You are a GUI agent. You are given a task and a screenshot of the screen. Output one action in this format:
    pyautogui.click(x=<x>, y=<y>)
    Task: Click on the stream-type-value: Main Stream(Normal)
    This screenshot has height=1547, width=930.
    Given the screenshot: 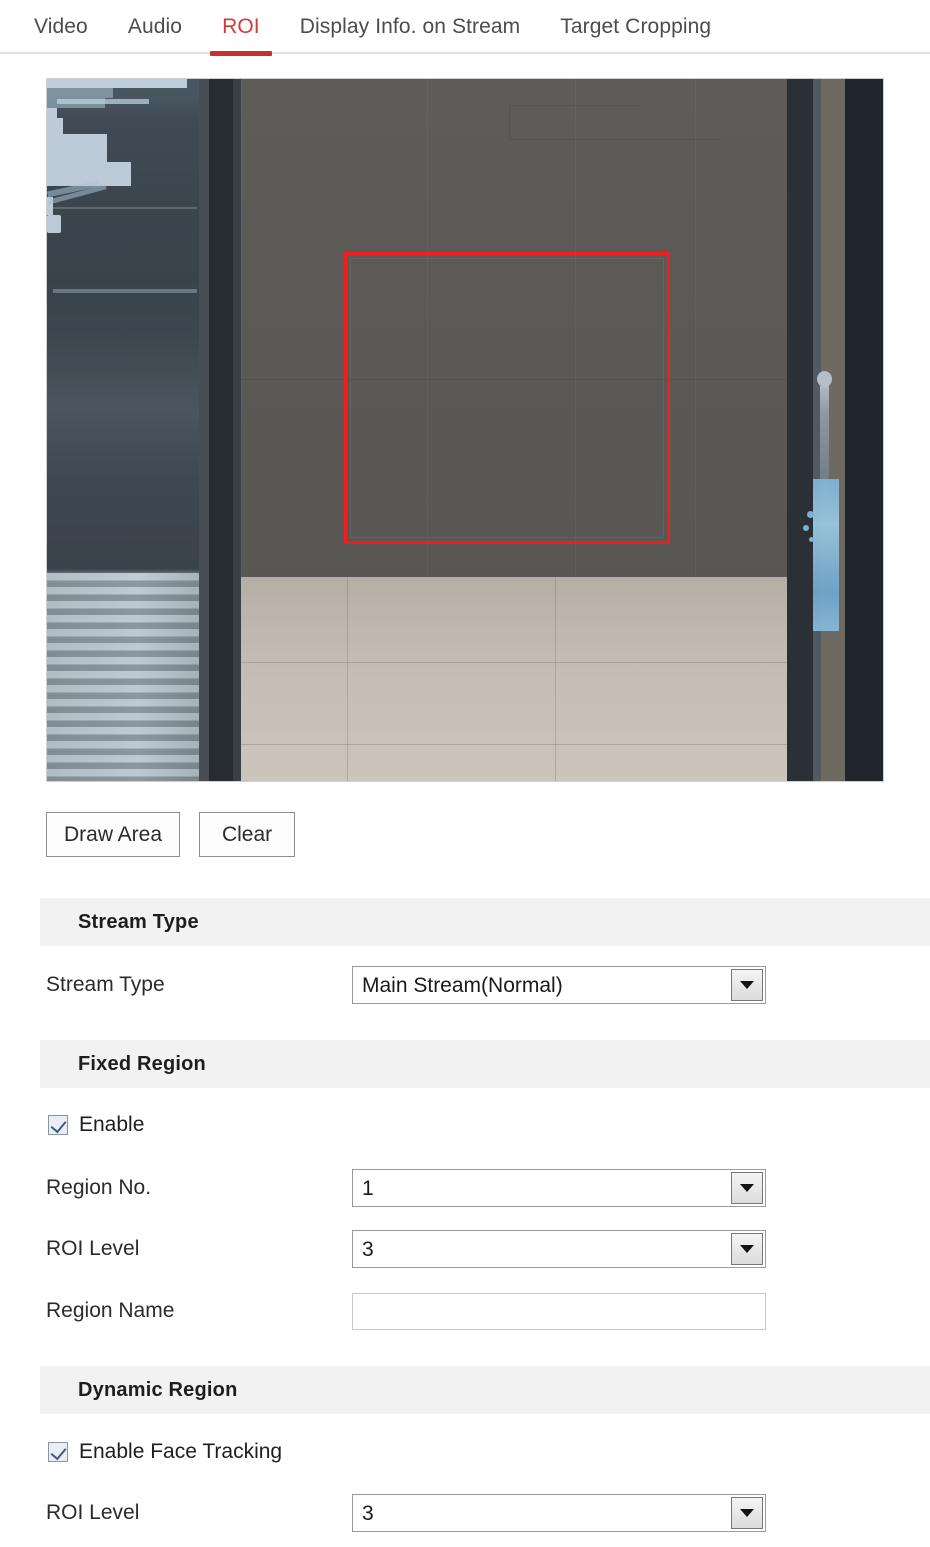 What is the action you would take?
    pyautogui.click(x=462, y=985)
    